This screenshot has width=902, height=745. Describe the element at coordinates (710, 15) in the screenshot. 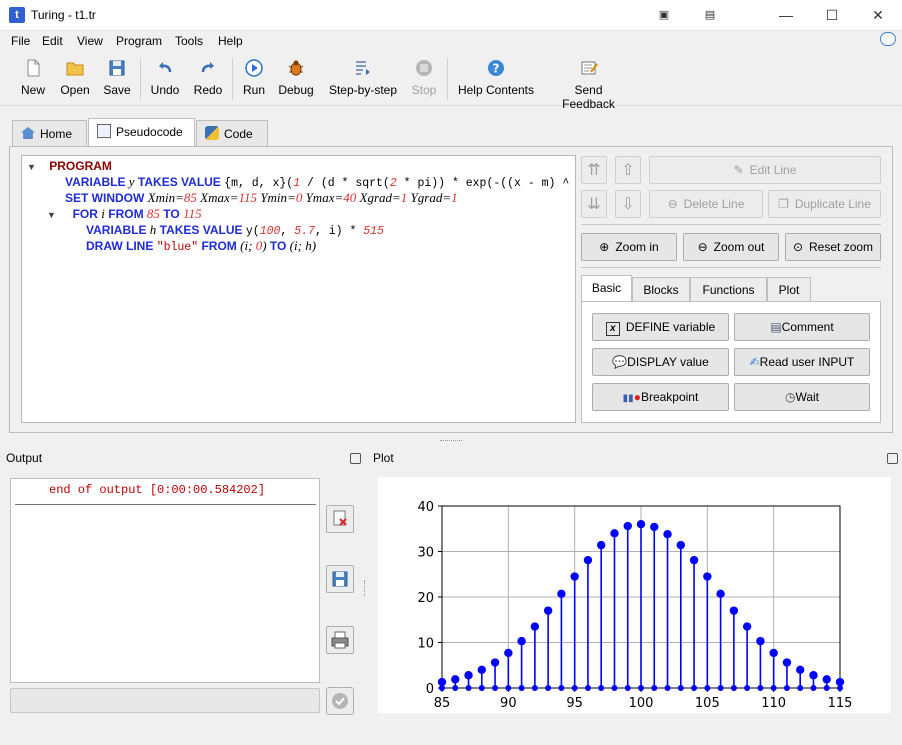

I see `compact-icon: ▤` at that location.